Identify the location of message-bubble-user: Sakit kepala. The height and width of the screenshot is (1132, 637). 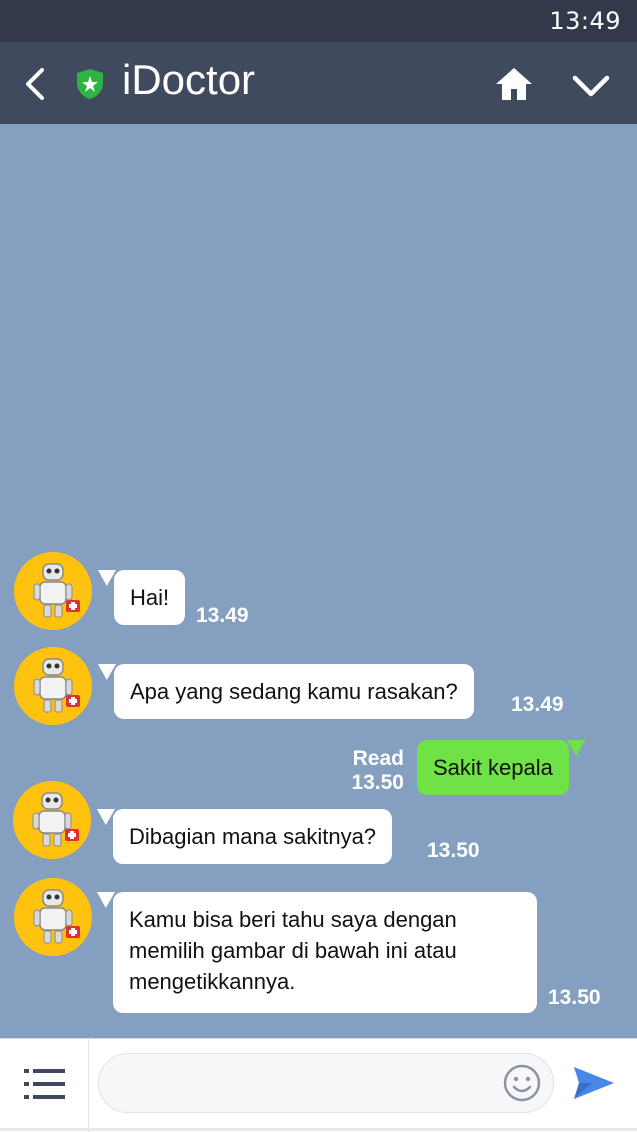
(493, 767).